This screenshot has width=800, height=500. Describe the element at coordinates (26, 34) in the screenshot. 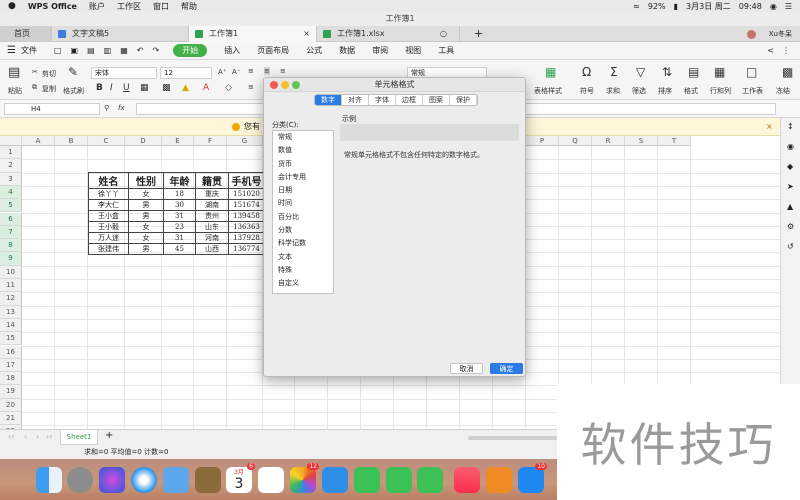

I see `tab-home: 首页` at that location.